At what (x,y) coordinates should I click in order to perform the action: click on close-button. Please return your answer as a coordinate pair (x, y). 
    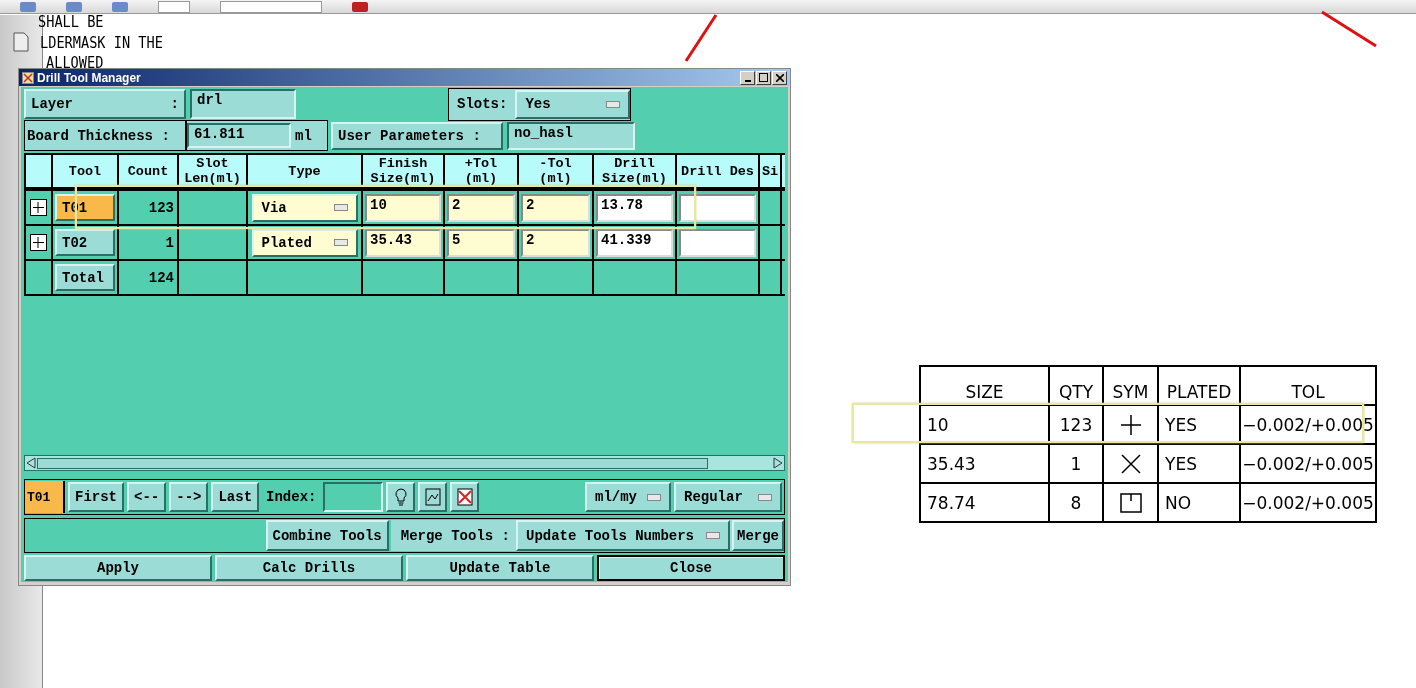
    Looking at the image, I should click on (779, 77).